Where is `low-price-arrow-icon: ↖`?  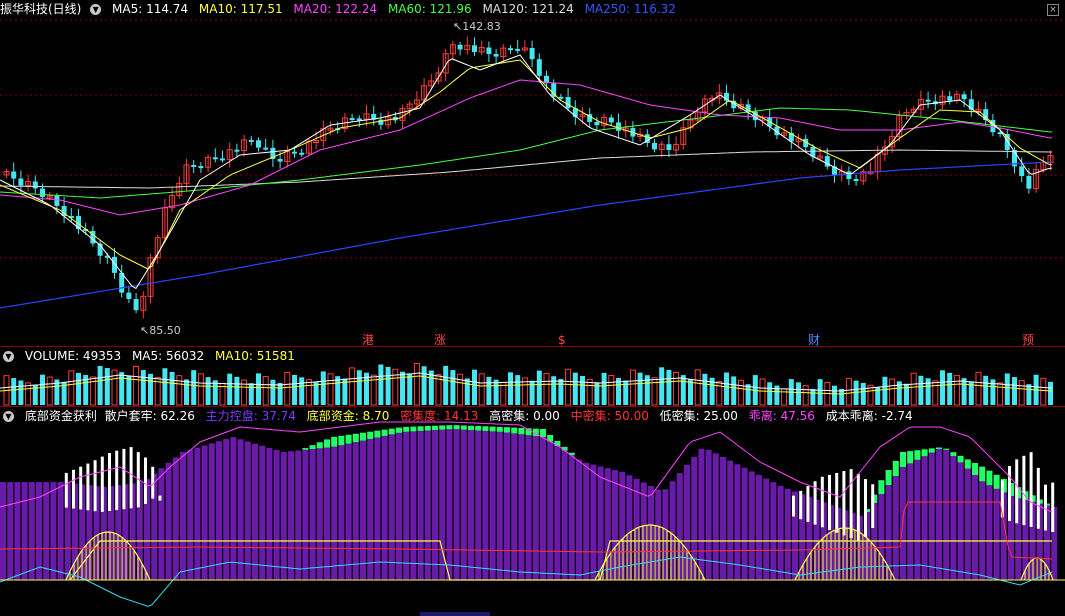 low-price-arrow-icon: ↖ is located at coordinates (145, 330).